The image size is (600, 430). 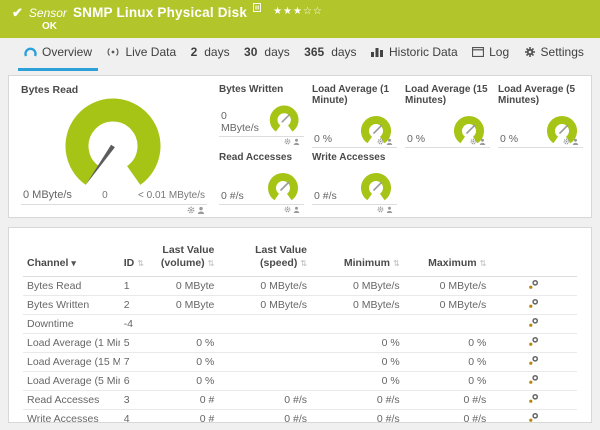 What do you see at coordinates (349, 157) in the screenshot?
I see `gauge-title: Write Accesses` at bounding box center [349, 157].